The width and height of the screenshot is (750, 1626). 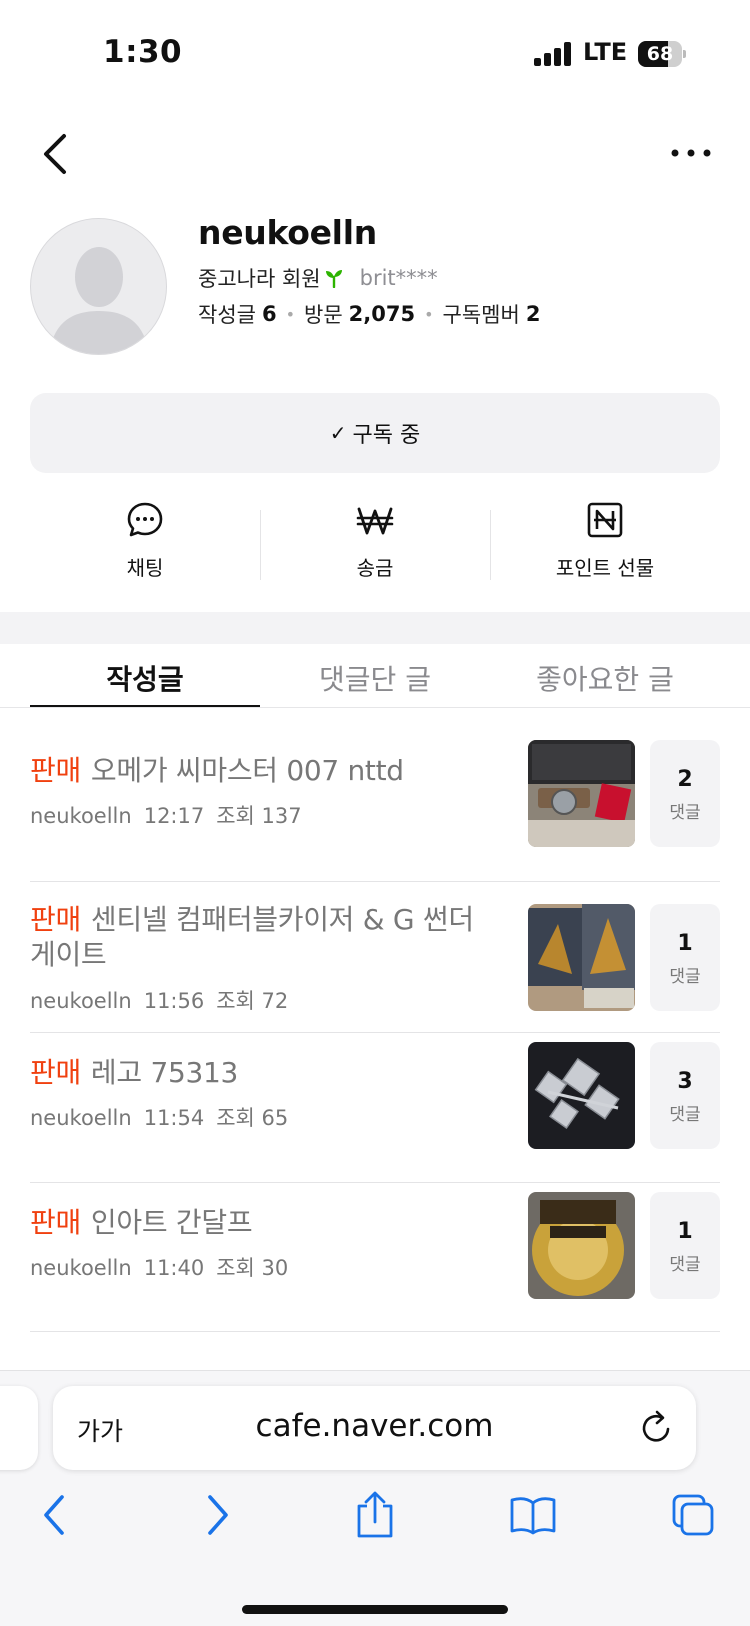 I want to click on tabs-icon, so click(x=693, y=1515).